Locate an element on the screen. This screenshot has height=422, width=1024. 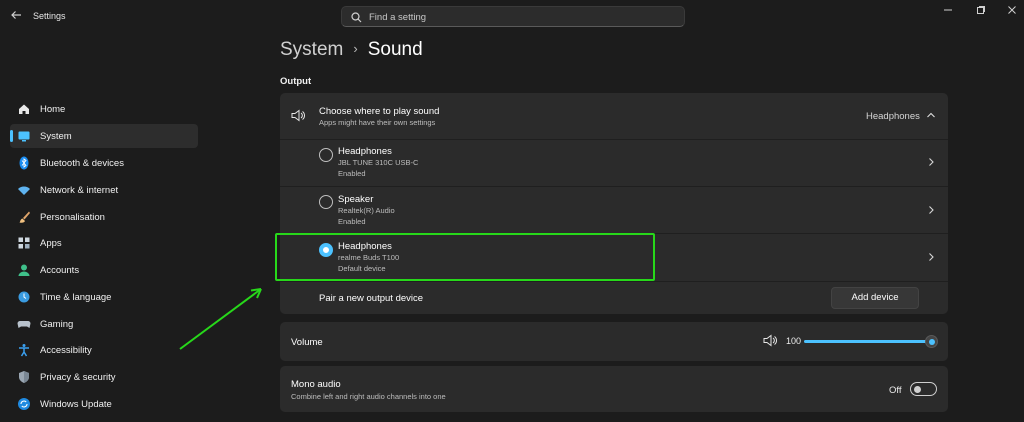
device-name: Speaker is located at coordinates (356, 199).